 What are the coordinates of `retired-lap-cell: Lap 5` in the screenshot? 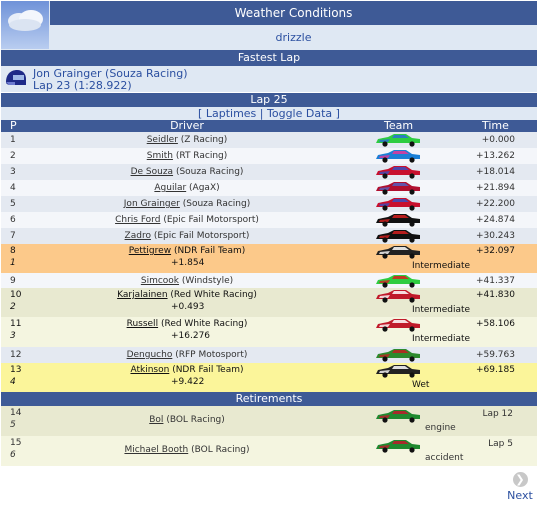 It's located at (500, 444).